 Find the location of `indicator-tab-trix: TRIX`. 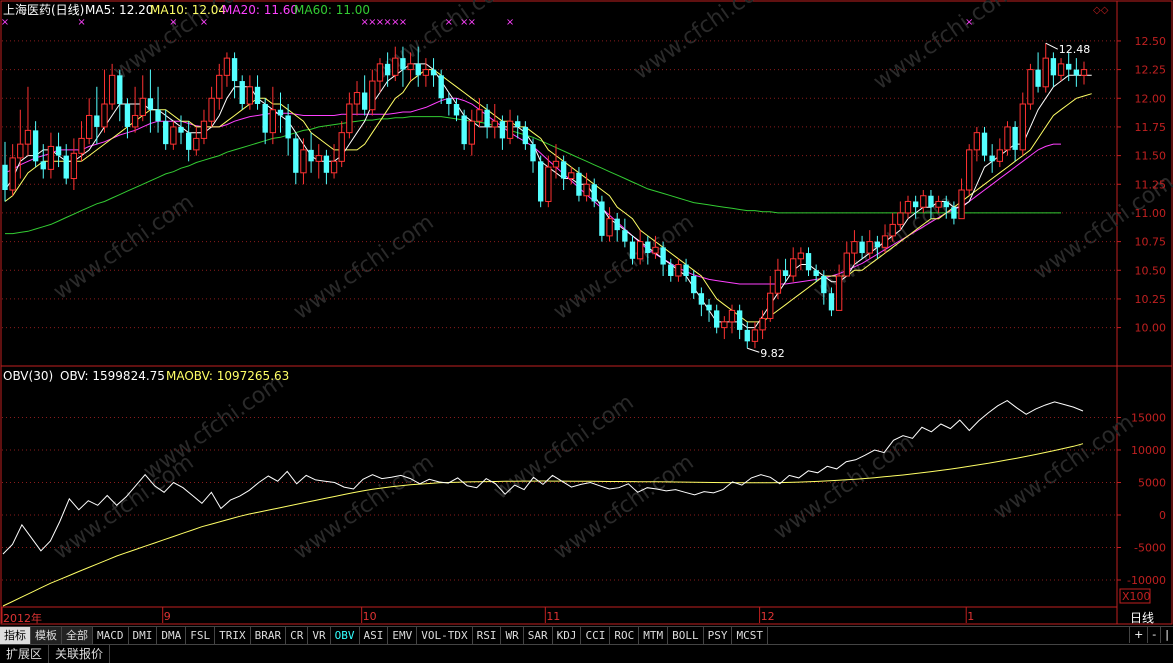

indicator-tab-trix: TRIX is located at coordinates (233, 635).